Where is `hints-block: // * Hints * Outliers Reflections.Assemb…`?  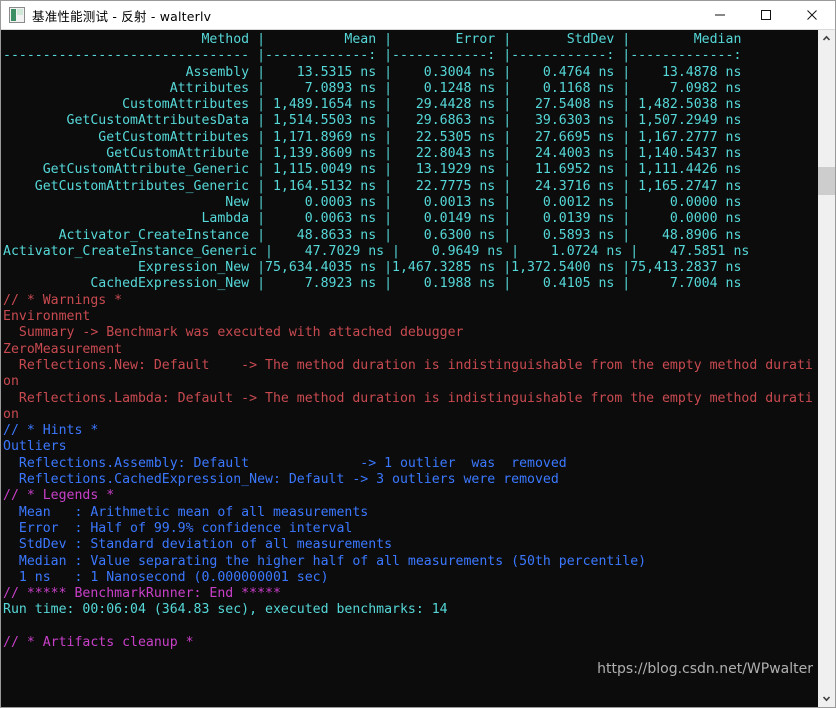
hints-block: // * Hints * Outliers Reflections.Assemb… is located at coordinates (285, 455).